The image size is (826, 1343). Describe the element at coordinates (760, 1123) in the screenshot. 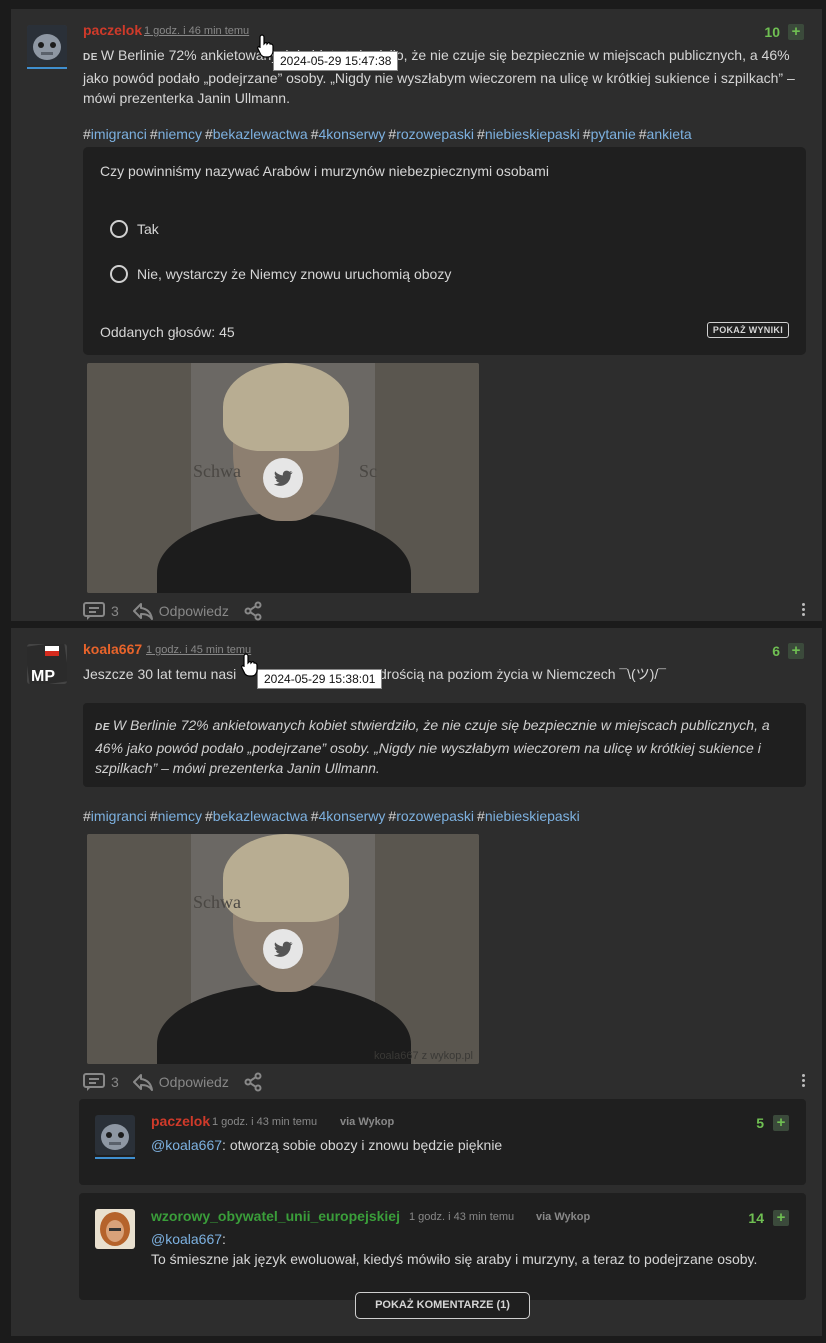

I see `vote-count: 5` at that location.